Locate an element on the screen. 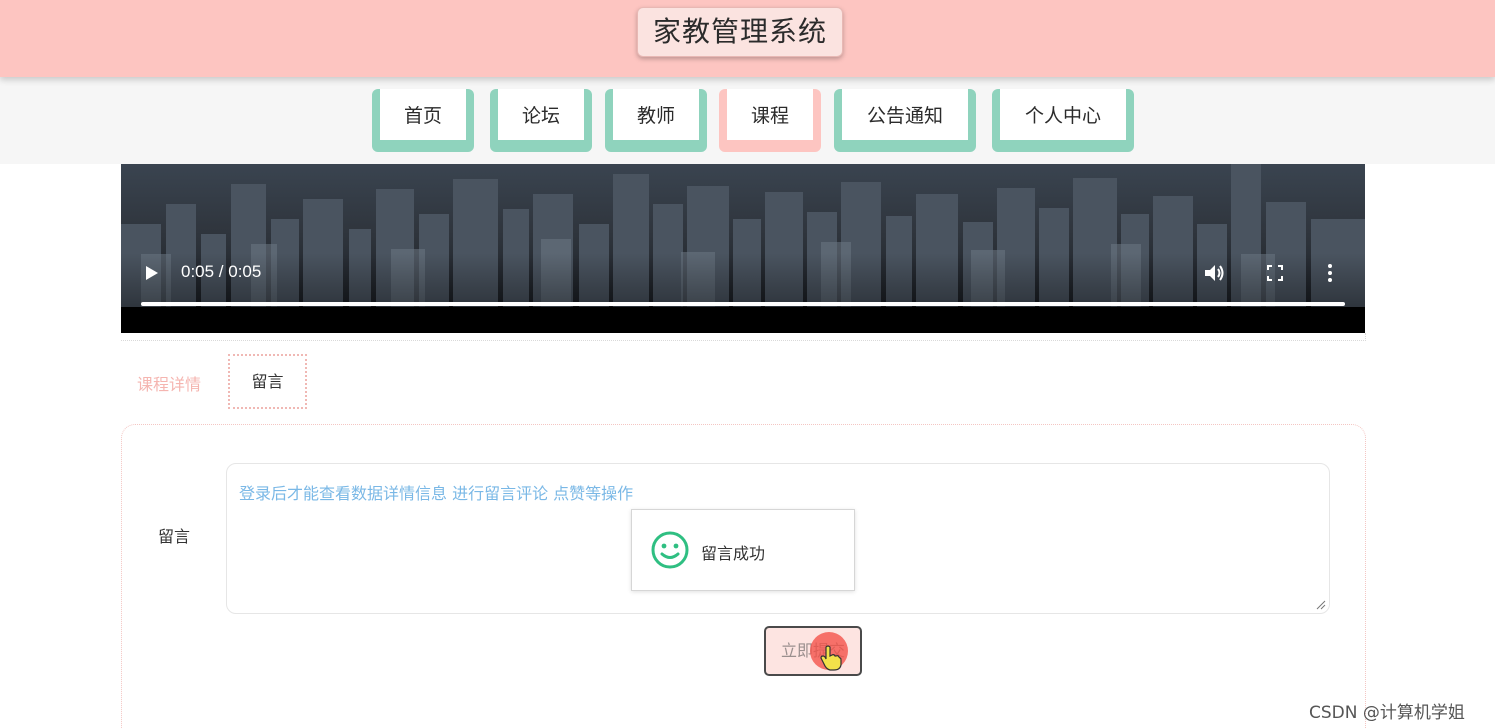 This screenshot has height=728, width=1495. main-nav: 首页 论坛 教师 课程 公告通知 个人中心 is located at coordinates (747, 120).